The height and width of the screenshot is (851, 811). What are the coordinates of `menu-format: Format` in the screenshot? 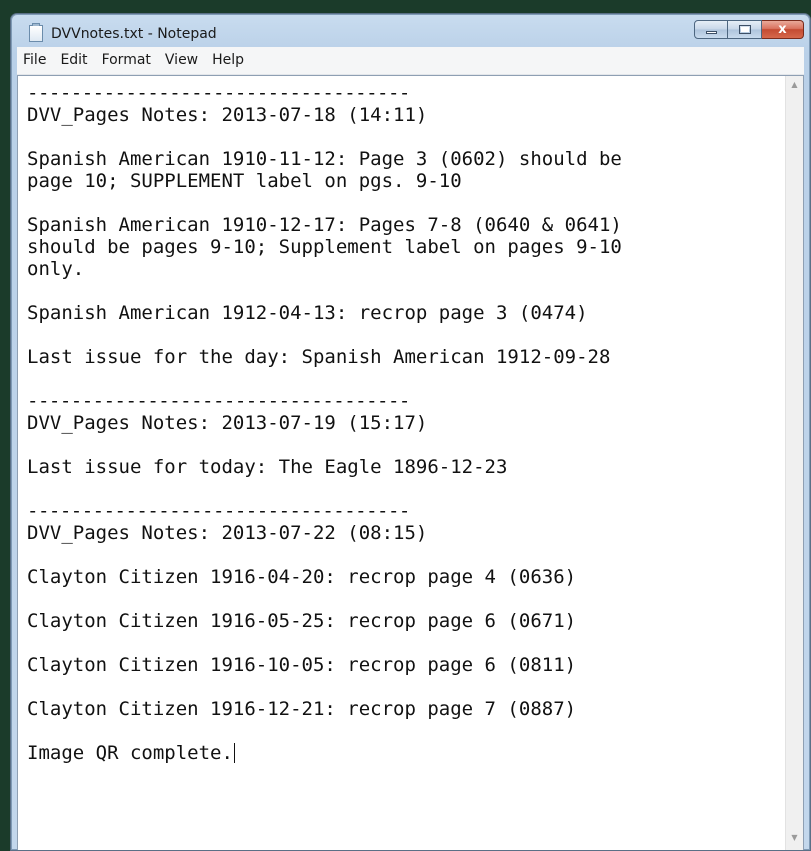 It's located at (126, 60).